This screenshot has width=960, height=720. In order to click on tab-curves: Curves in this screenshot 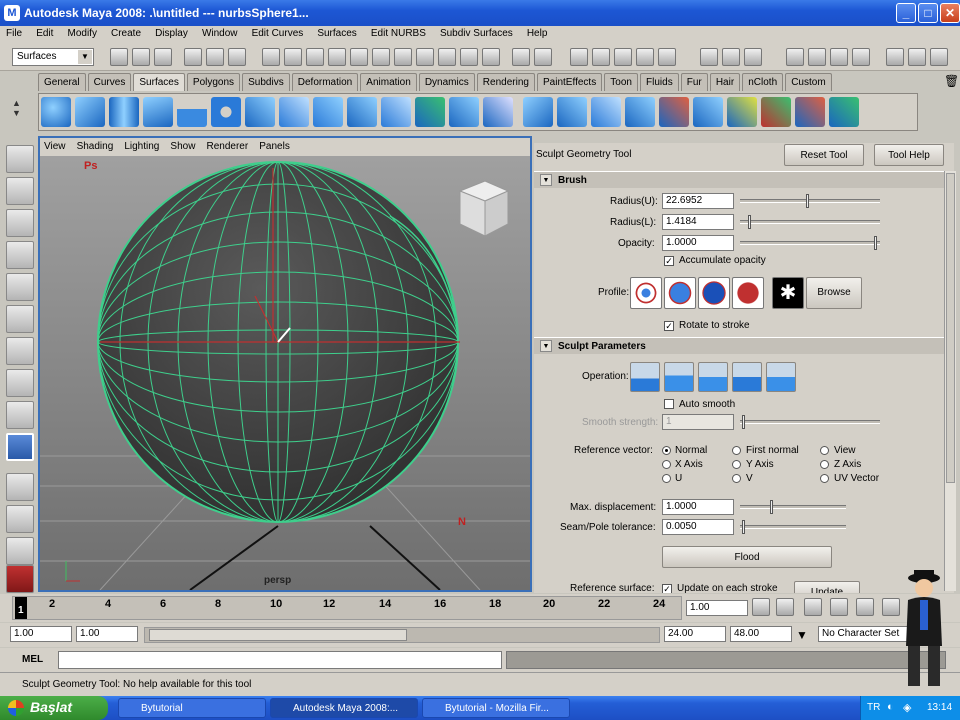, I will do `click(109, 82)`.